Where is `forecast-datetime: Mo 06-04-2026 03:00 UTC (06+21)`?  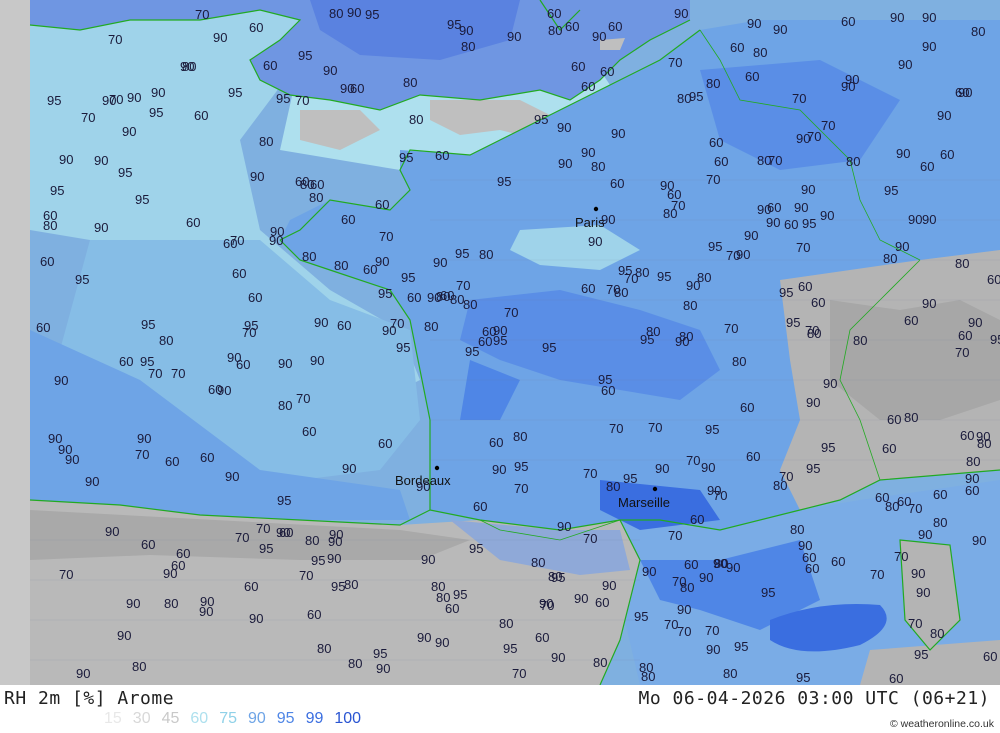
forecast-datetime: Mo 06-04-2026 03:00 UTC (06+21) is located at coordinates (814, 698).